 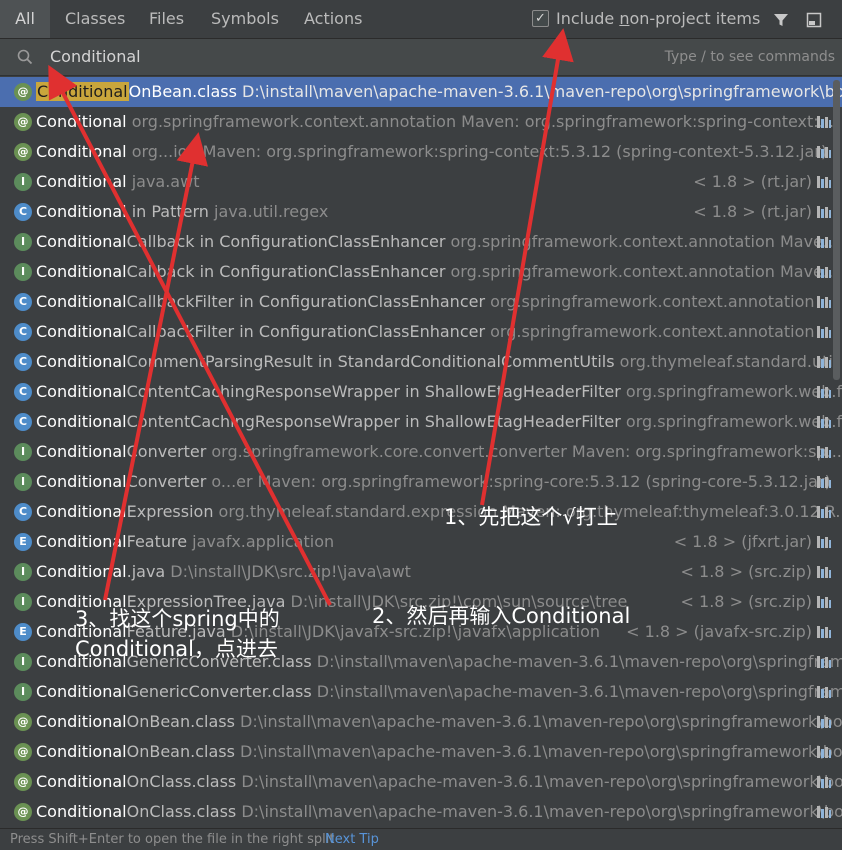 I want to click on annotation-step-3-line1: 3、找这个spring中的, so click(x=177, y=619).